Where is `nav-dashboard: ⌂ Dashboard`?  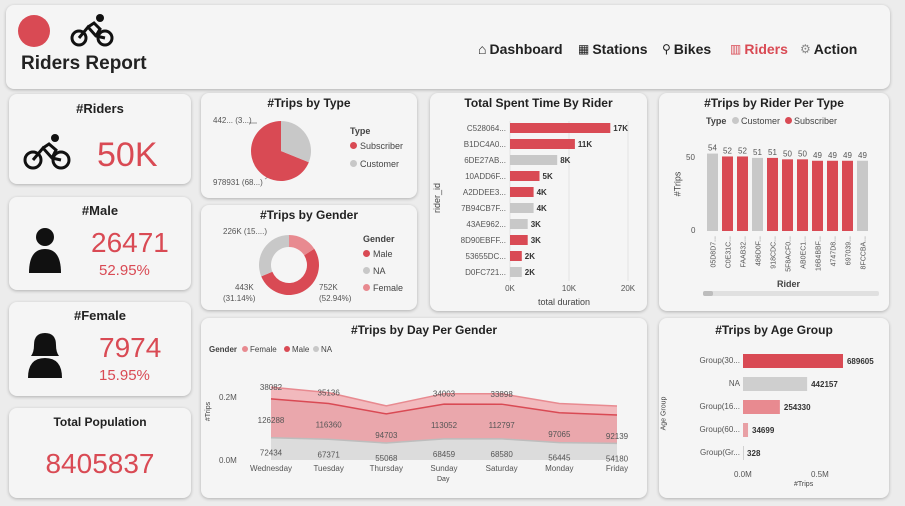 nav-dashboard: ⌂ Dashboard is located at coordinates (520, 49).